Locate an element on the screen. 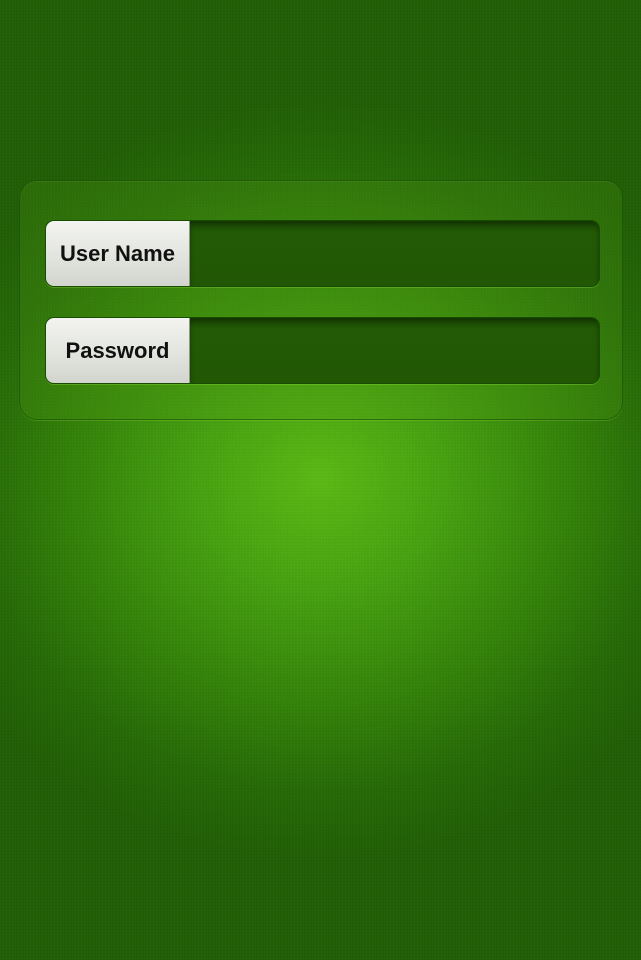 The image size is (641, 960). username-field is located at coordinates (394, 253).